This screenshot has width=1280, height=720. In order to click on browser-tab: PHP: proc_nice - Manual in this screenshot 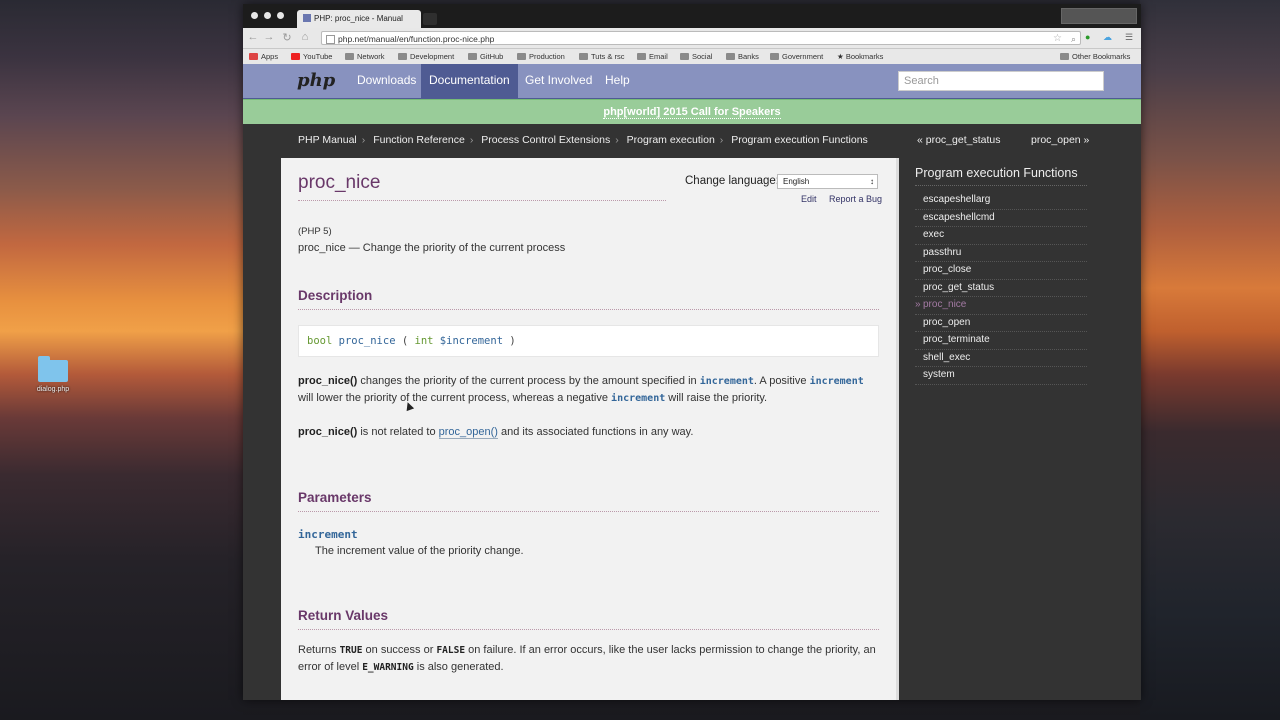, I will do `click(359, 19)`.